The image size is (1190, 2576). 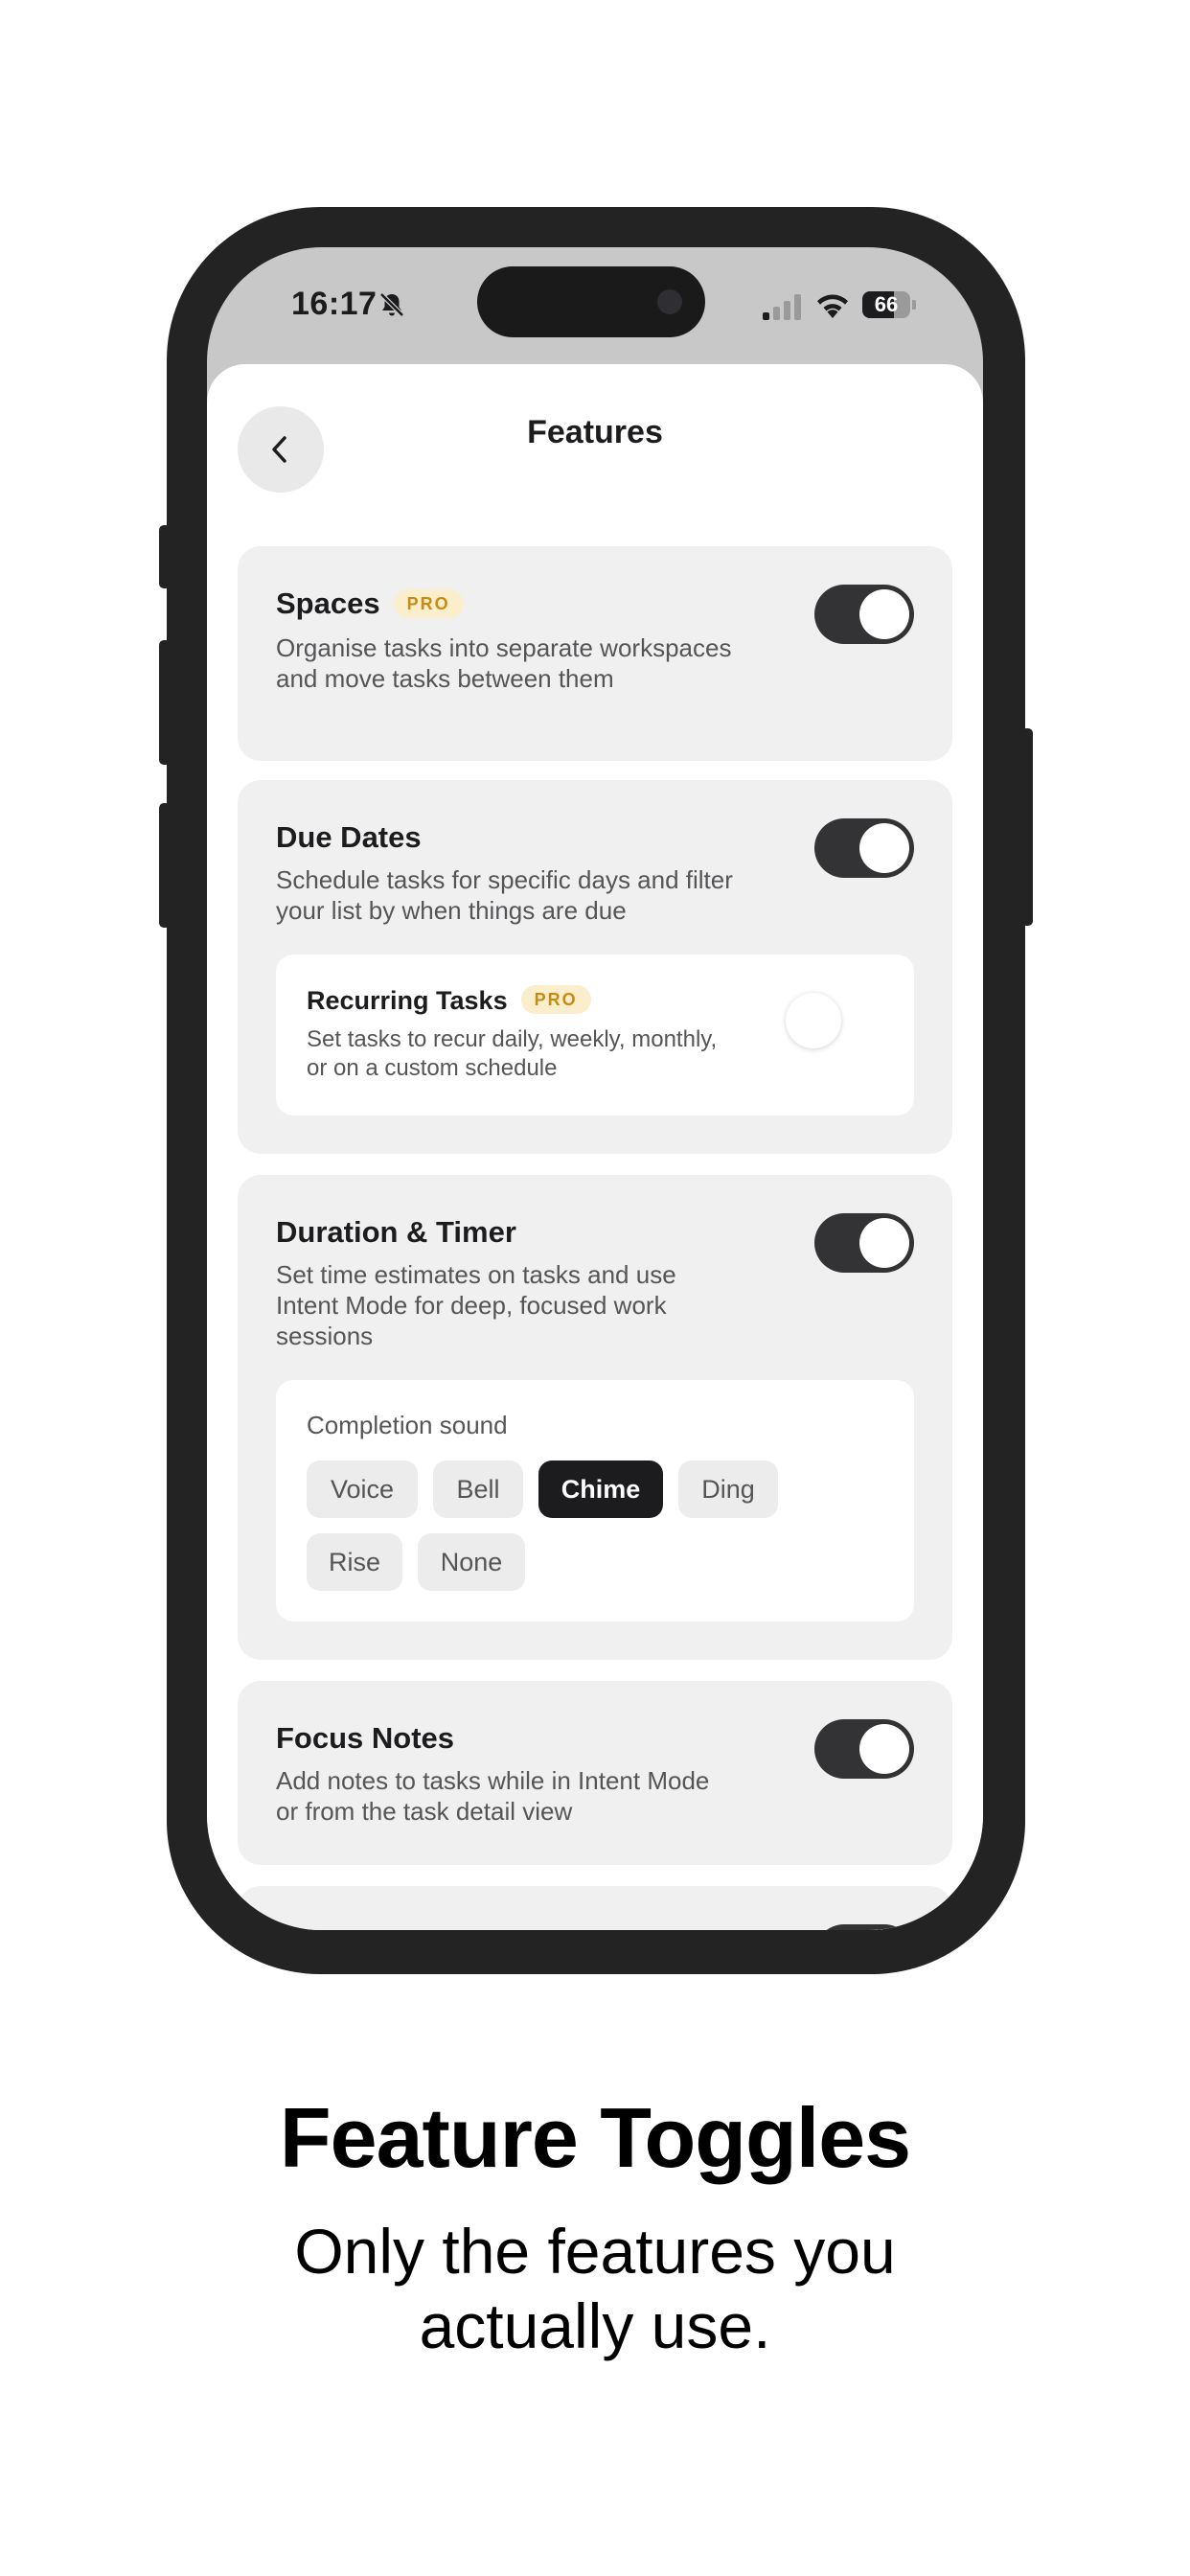 I want to click on battery-icon: 66, so click(x=889, y=304).